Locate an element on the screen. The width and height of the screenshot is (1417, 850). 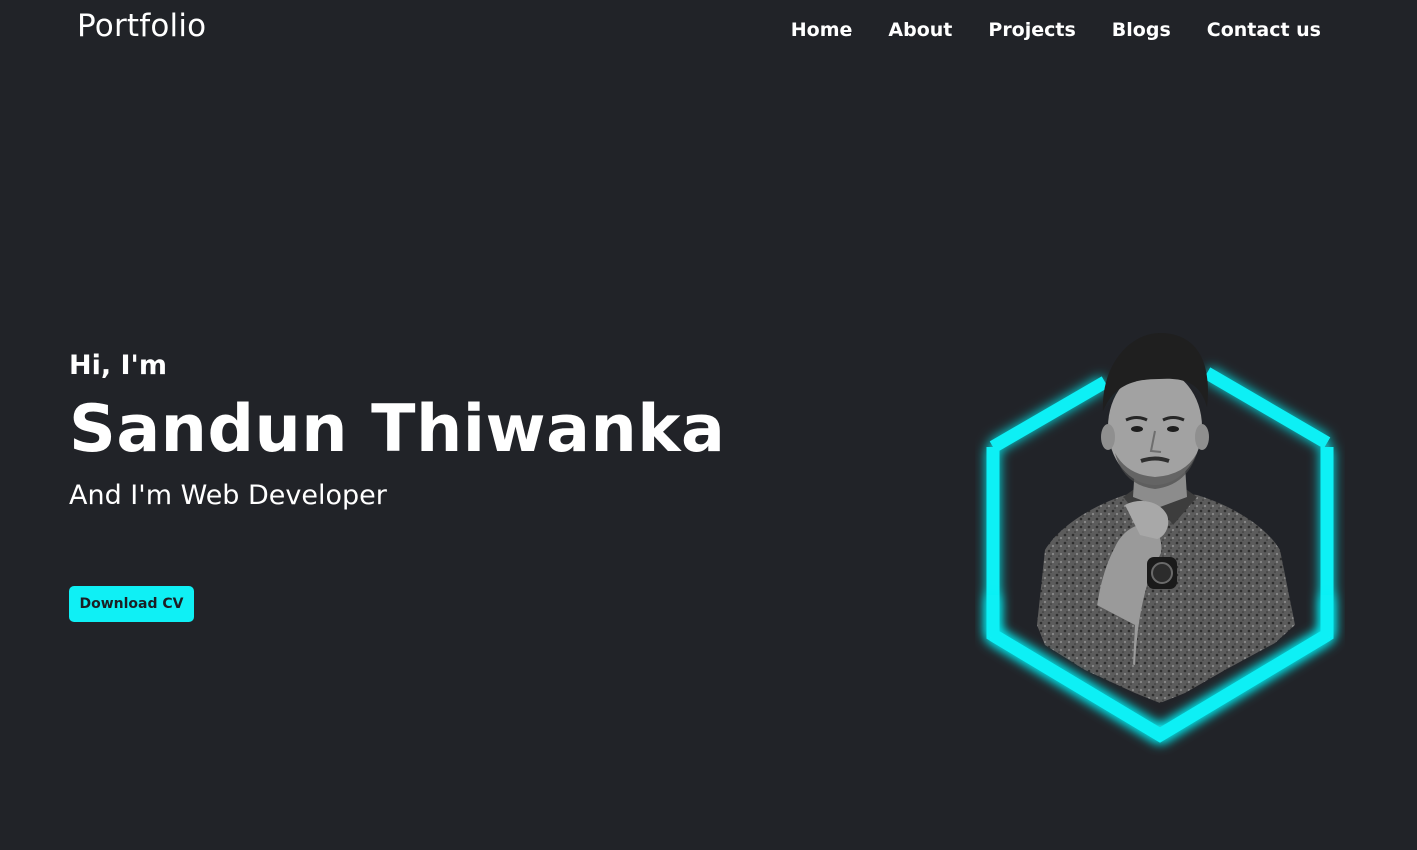
hero-name: Sandun Thiwanka is located at coordinates (397, 429).